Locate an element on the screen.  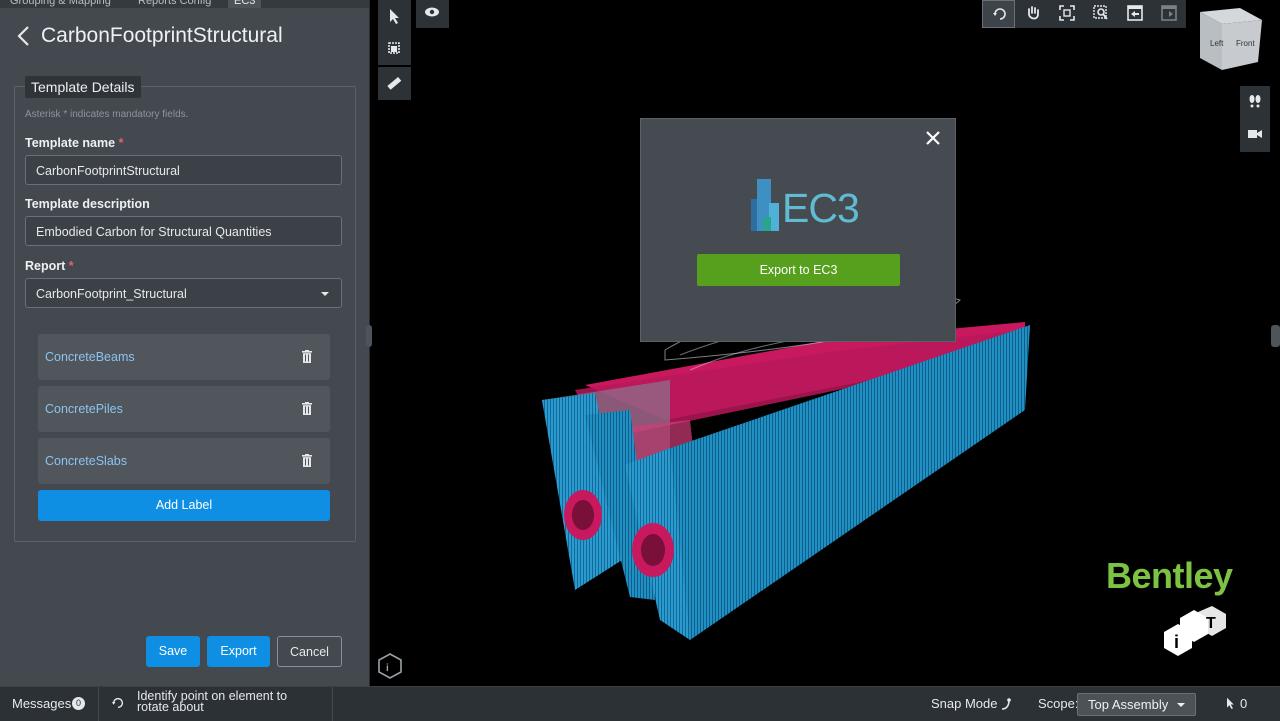
eye-icon is located at coordinates (432, 12).